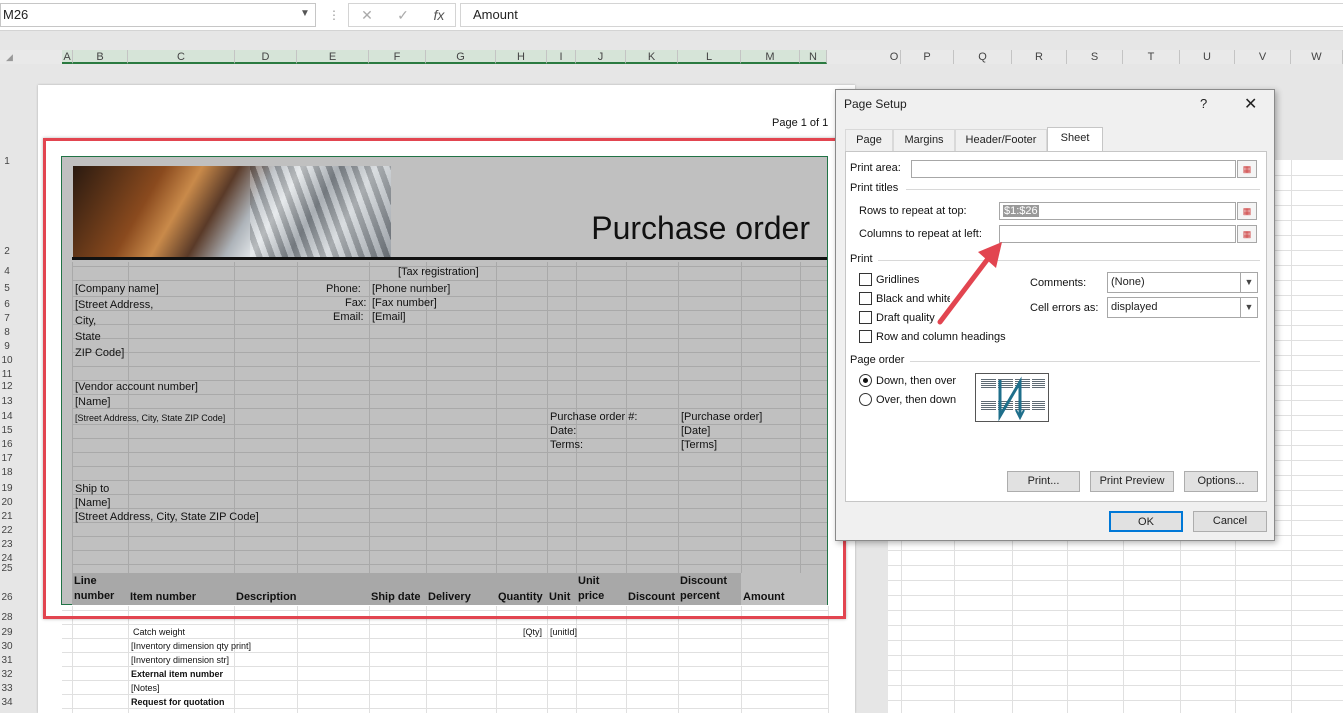 Image resolution: width=1343 pixels, height=713 pixels. What do you see at coordinates (367, 15) in the screenshot?
I see `cancel-icon: ✕` at bounding box center [367, 15].